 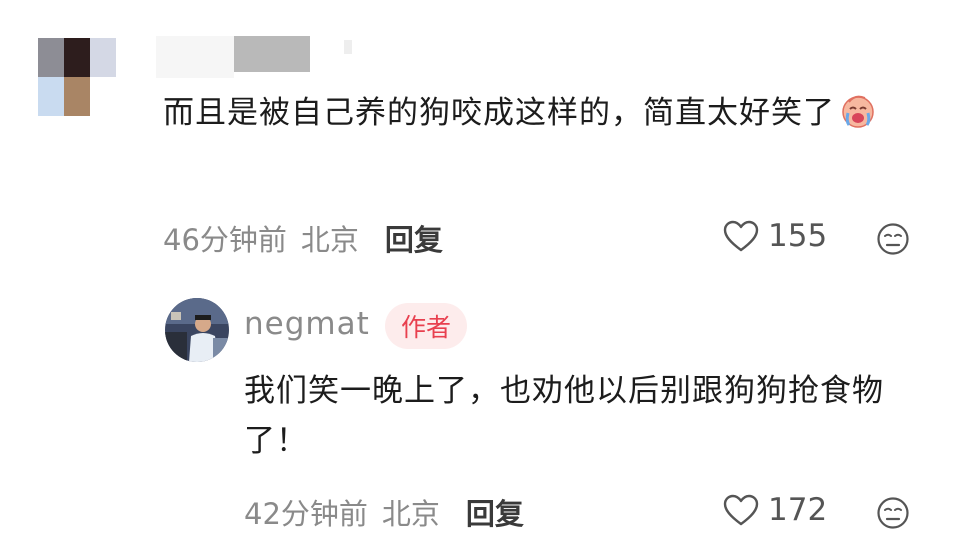 What do you see at coordinates (77, 77) in the screenshot?
I see `commenter-avatar-pixelated` at bounding box center [77, 77].